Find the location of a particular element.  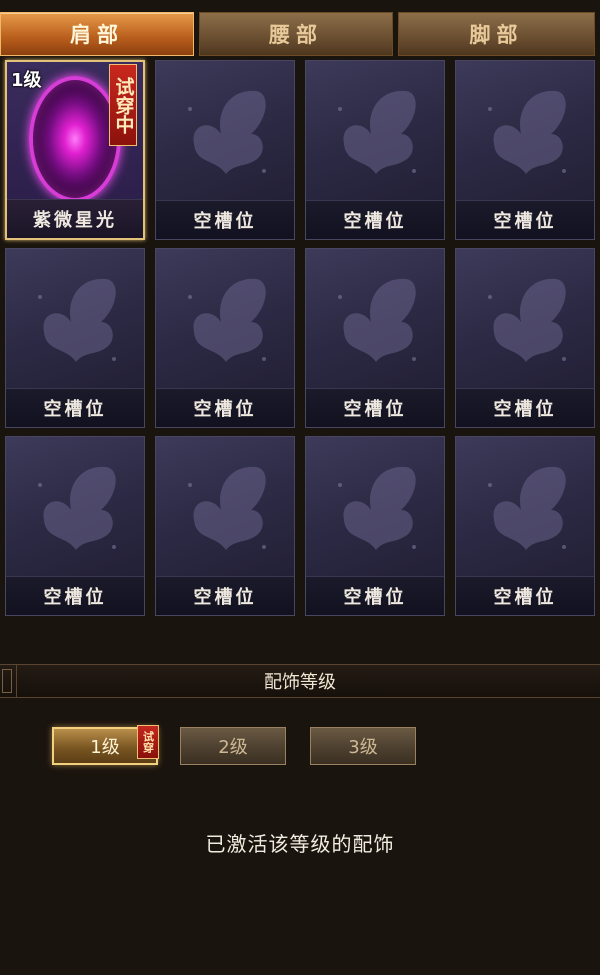

part-tabs: 肩部 腰部 脚部 is located at coordinates (300, 35).